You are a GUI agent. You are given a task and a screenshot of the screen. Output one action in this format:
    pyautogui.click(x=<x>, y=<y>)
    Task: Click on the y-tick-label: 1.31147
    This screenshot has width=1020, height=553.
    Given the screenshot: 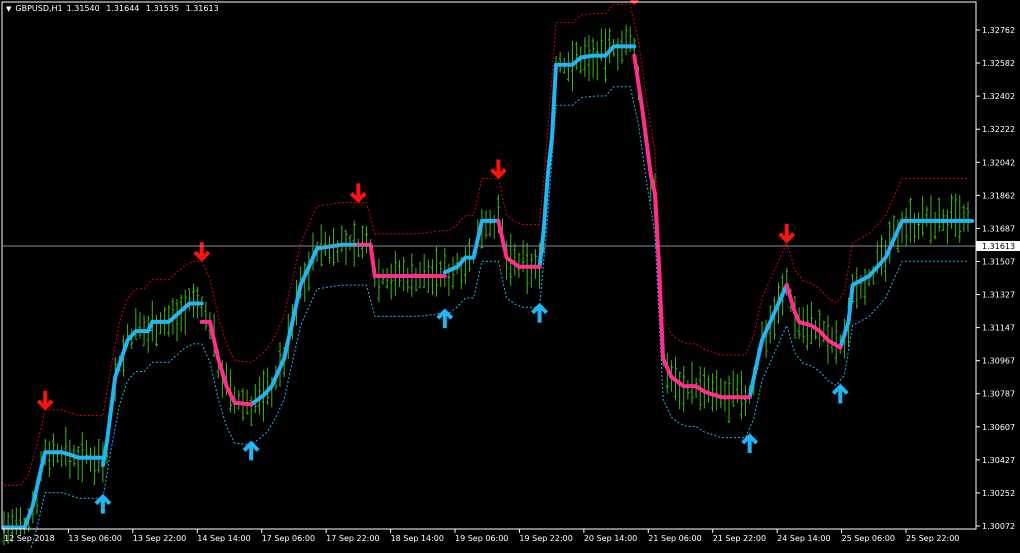 What is the action you would take?
    pyautogui.click(x=998, y=328)
    